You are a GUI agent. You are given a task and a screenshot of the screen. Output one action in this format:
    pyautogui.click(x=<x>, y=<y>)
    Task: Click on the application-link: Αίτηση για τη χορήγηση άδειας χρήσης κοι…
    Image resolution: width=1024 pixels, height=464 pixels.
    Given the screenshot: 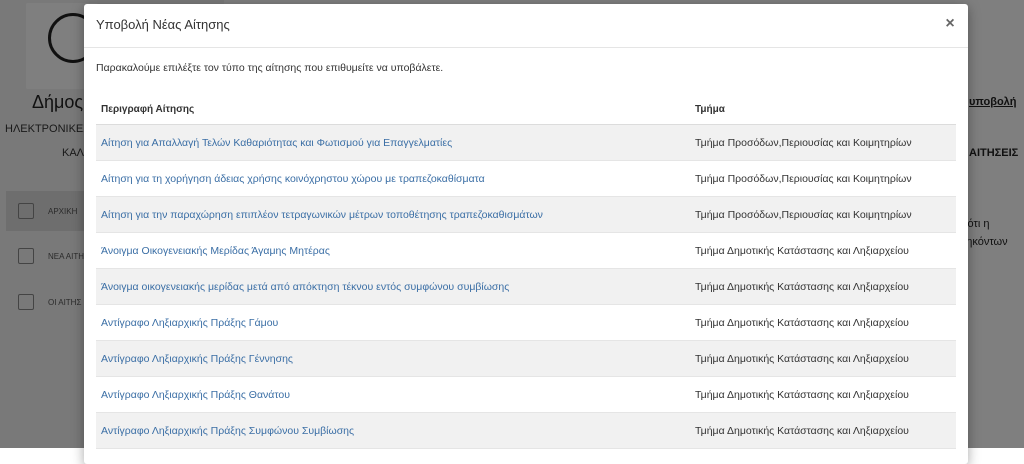 What is the action you would take?
    pyautogui.click(x=395, y=179)
    